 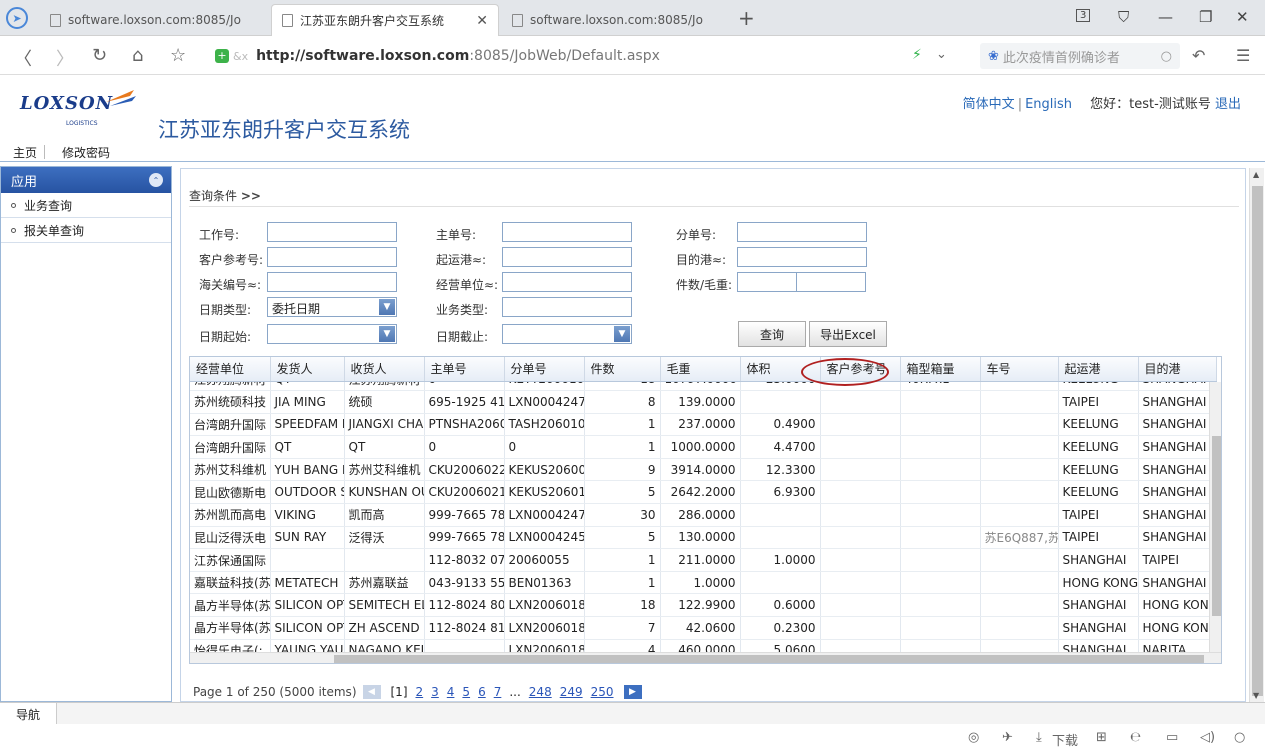 I want to click on extension-icon: ⊞, so click(x=1101, y=737).